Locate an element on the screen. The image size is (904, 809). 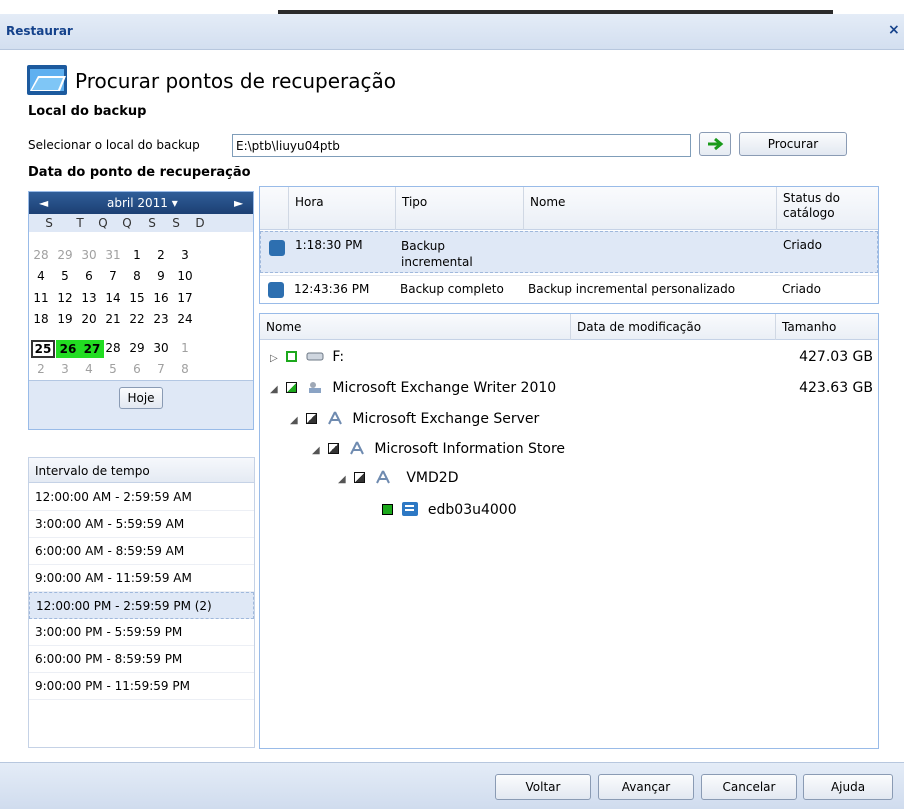
page-title: Procurar pontos de recuperação is located at coordinates (236, 81).